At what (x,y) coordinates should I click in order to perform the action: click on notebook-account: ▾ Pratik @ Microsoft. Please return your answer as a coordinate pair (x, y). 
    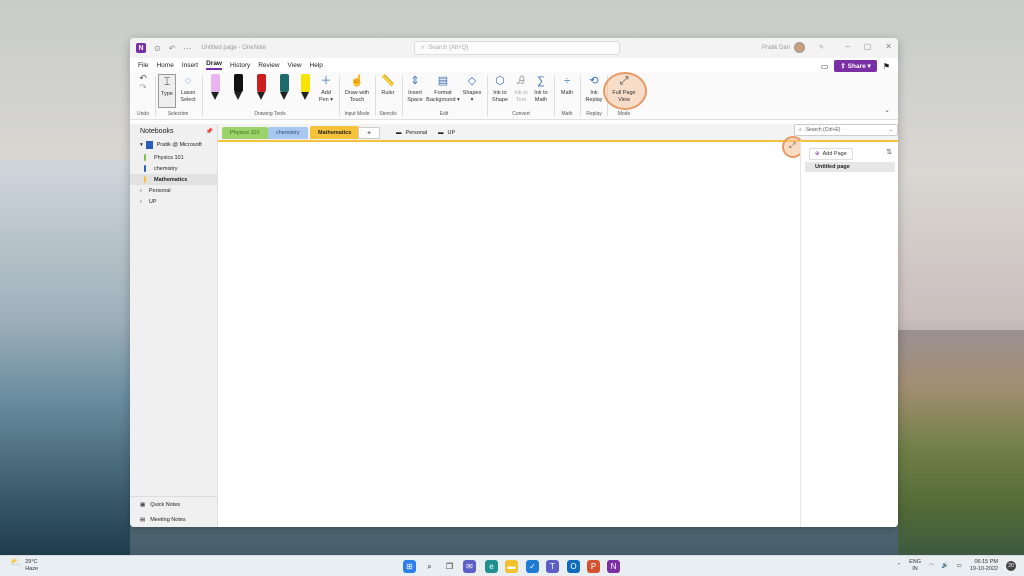
    Looking at the image, I should click on (173, 145).